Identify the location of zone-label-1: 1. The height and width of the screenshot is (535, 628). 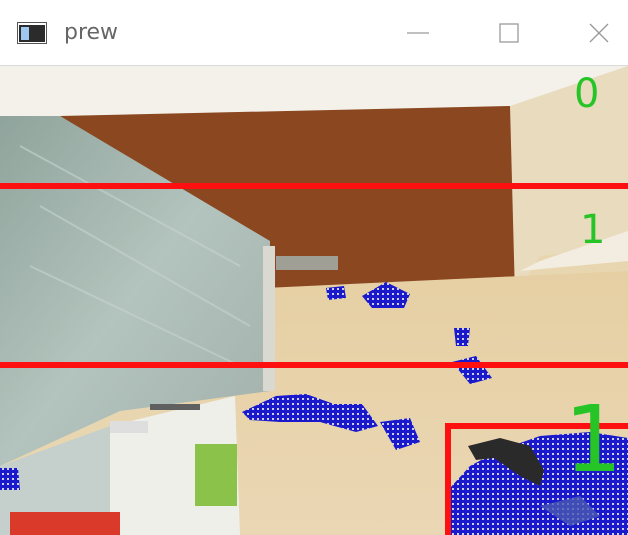
(593, 230).